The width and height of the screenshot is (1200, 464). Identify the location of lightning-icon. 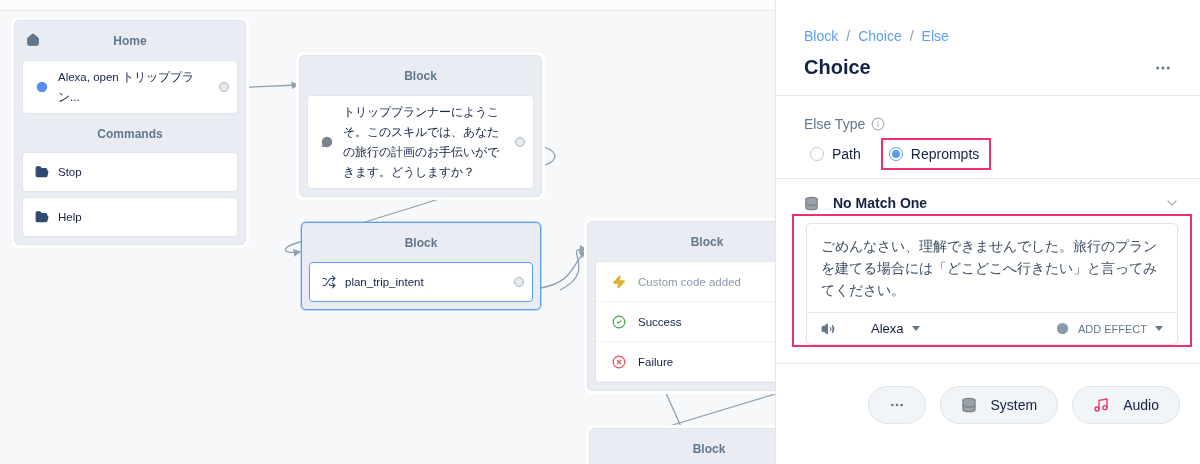
(619, 281).